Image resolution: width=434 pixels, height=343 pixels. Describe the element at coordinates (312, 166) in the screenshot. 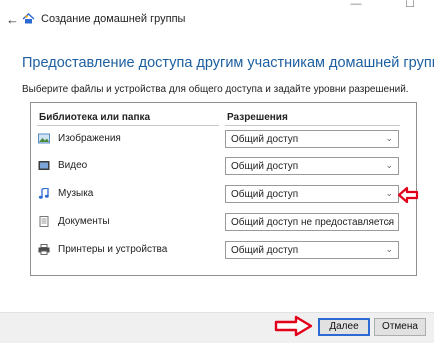

I see `permission-select-videos: Общий доступ ⌄` at that location.